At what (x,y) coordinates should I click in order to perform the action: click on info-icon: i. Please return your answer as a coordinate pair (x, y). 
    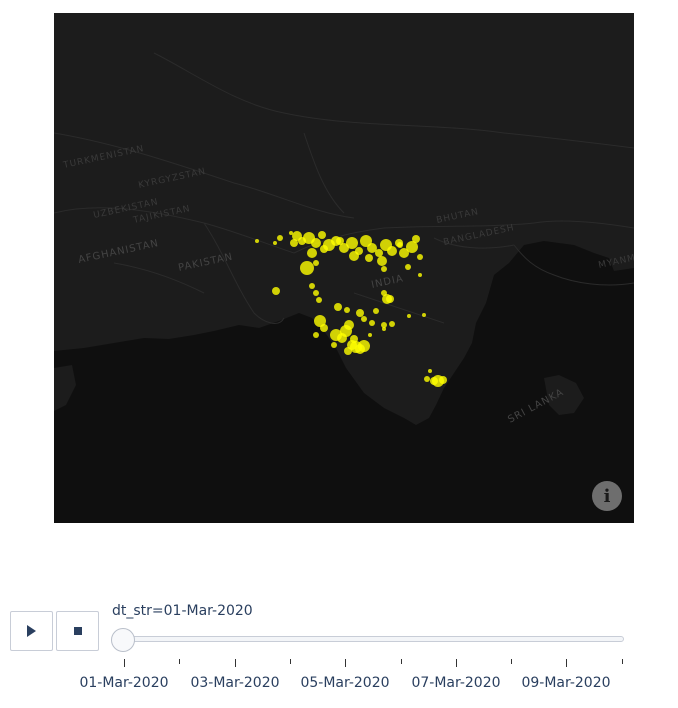
    Looking at the image, I should click on (607, 496).